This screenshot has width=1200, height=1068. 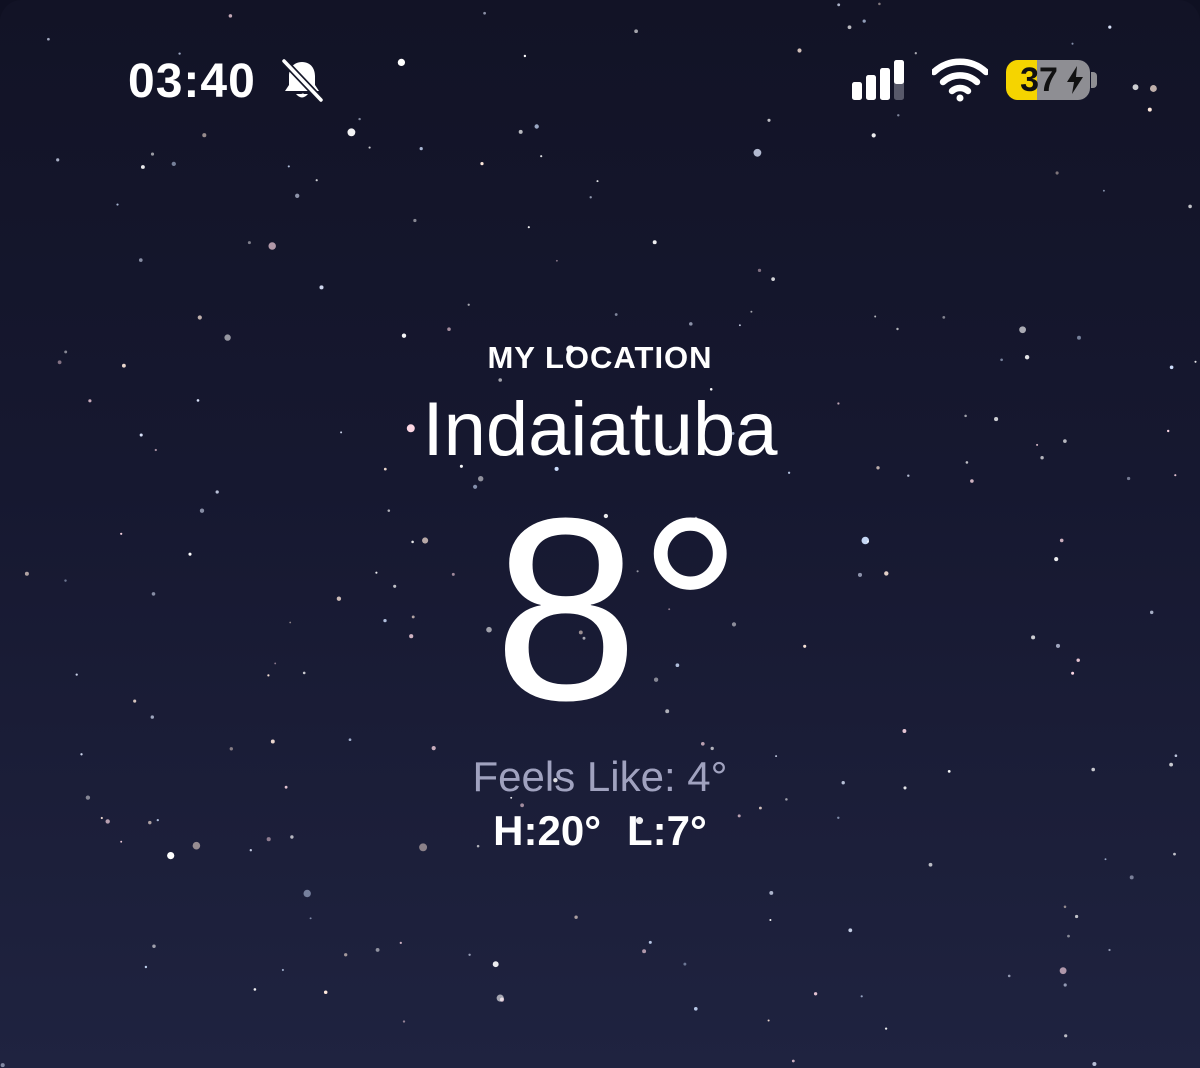 What do you see at coordinates (600, 776) in the screenshot?
I see `feels-like-temperature: Feels Like: 4°` at bounding box center [600, 776].